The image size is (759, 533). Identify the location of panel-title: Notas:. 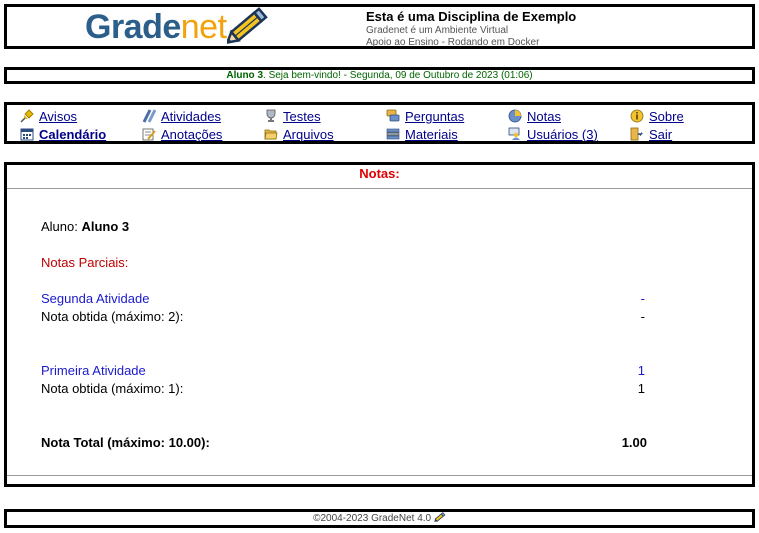
(379, 173).